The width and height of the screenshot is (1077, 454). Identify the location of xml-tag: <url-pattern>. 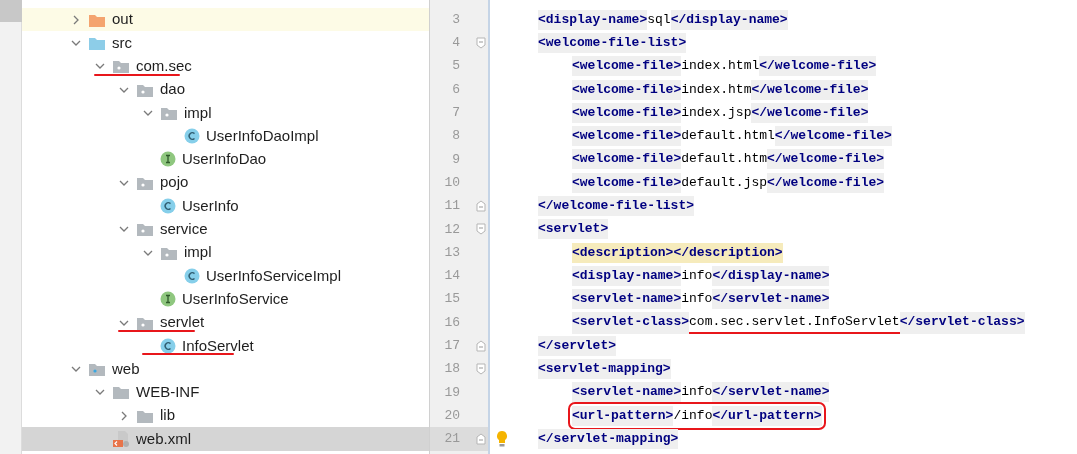
(623, 415).